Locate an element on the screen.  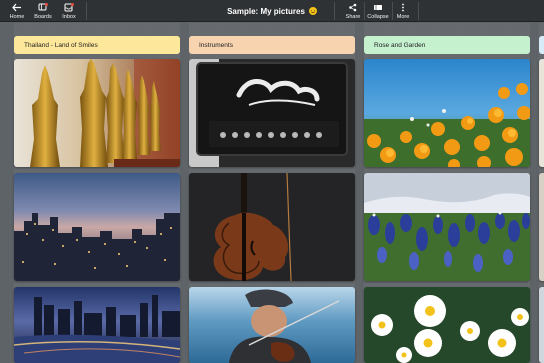
poppies-image is located at coordinates (447, 113).